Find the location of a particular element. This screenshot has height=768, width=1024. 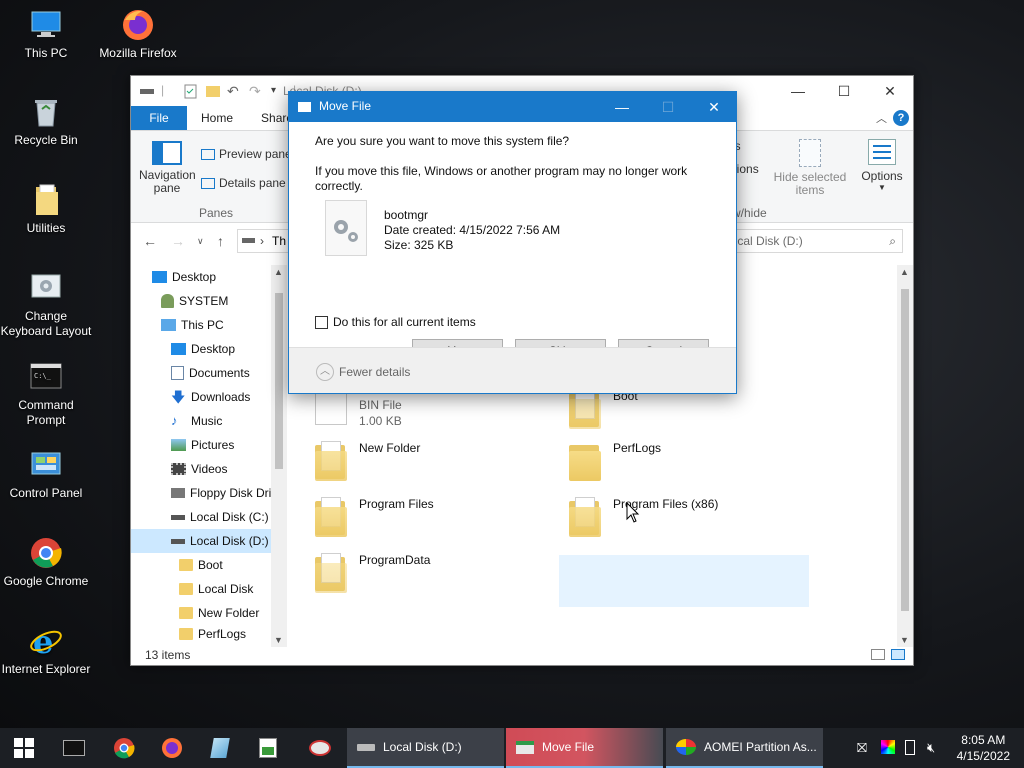

file-size: Size: 325 KB is located at coordinates (419, 245).